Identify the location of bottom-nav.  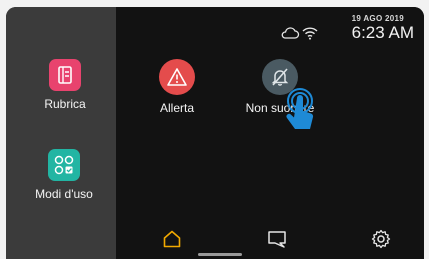
(270, 240).